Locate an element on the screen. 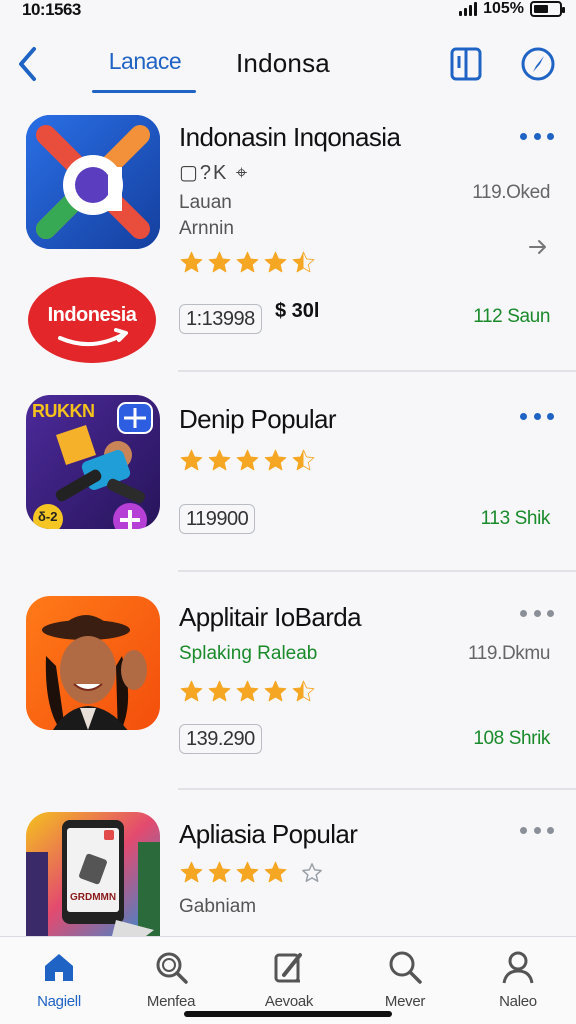  apps-icon is located at coordinates (288, 968).